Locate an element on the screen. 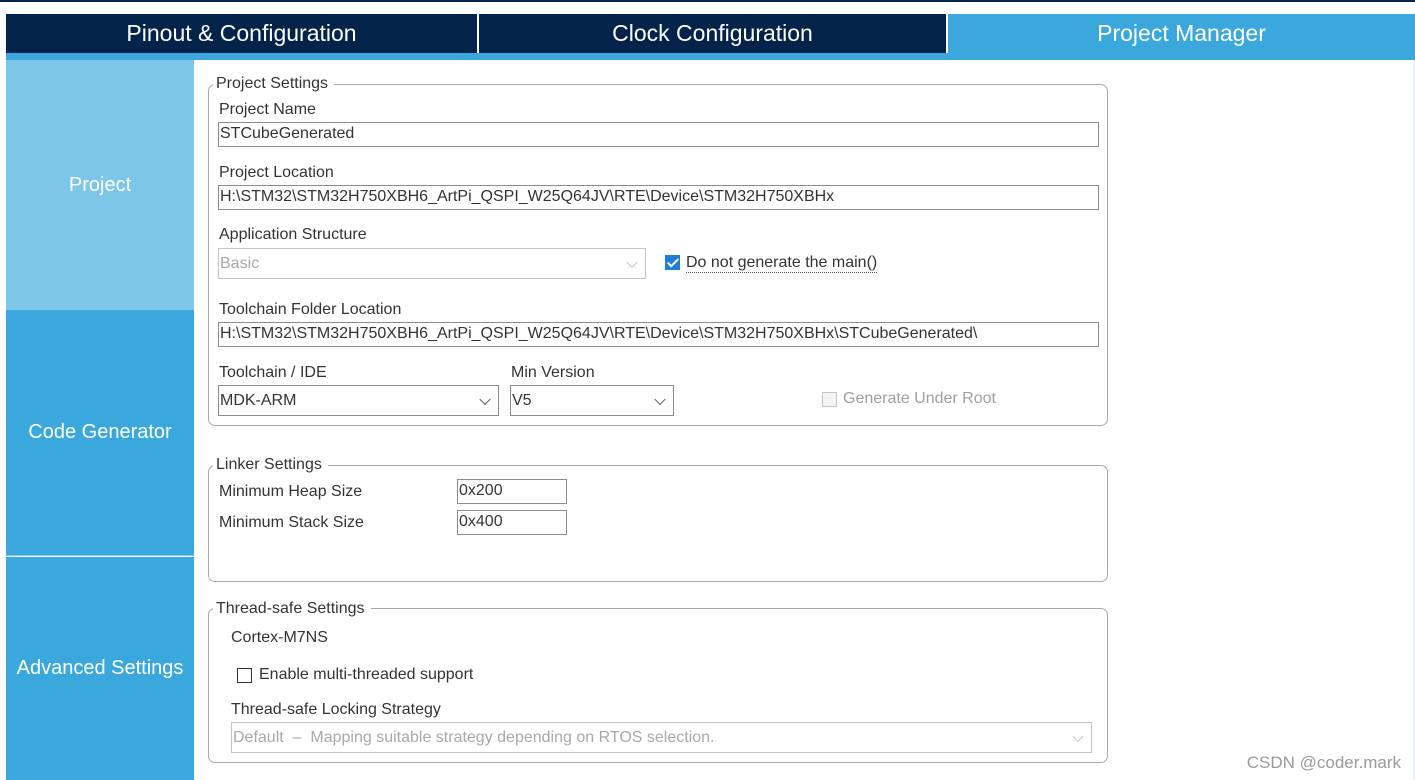  toolchain-ide-select: MDK-ARM is located at coordinates (358, 400).